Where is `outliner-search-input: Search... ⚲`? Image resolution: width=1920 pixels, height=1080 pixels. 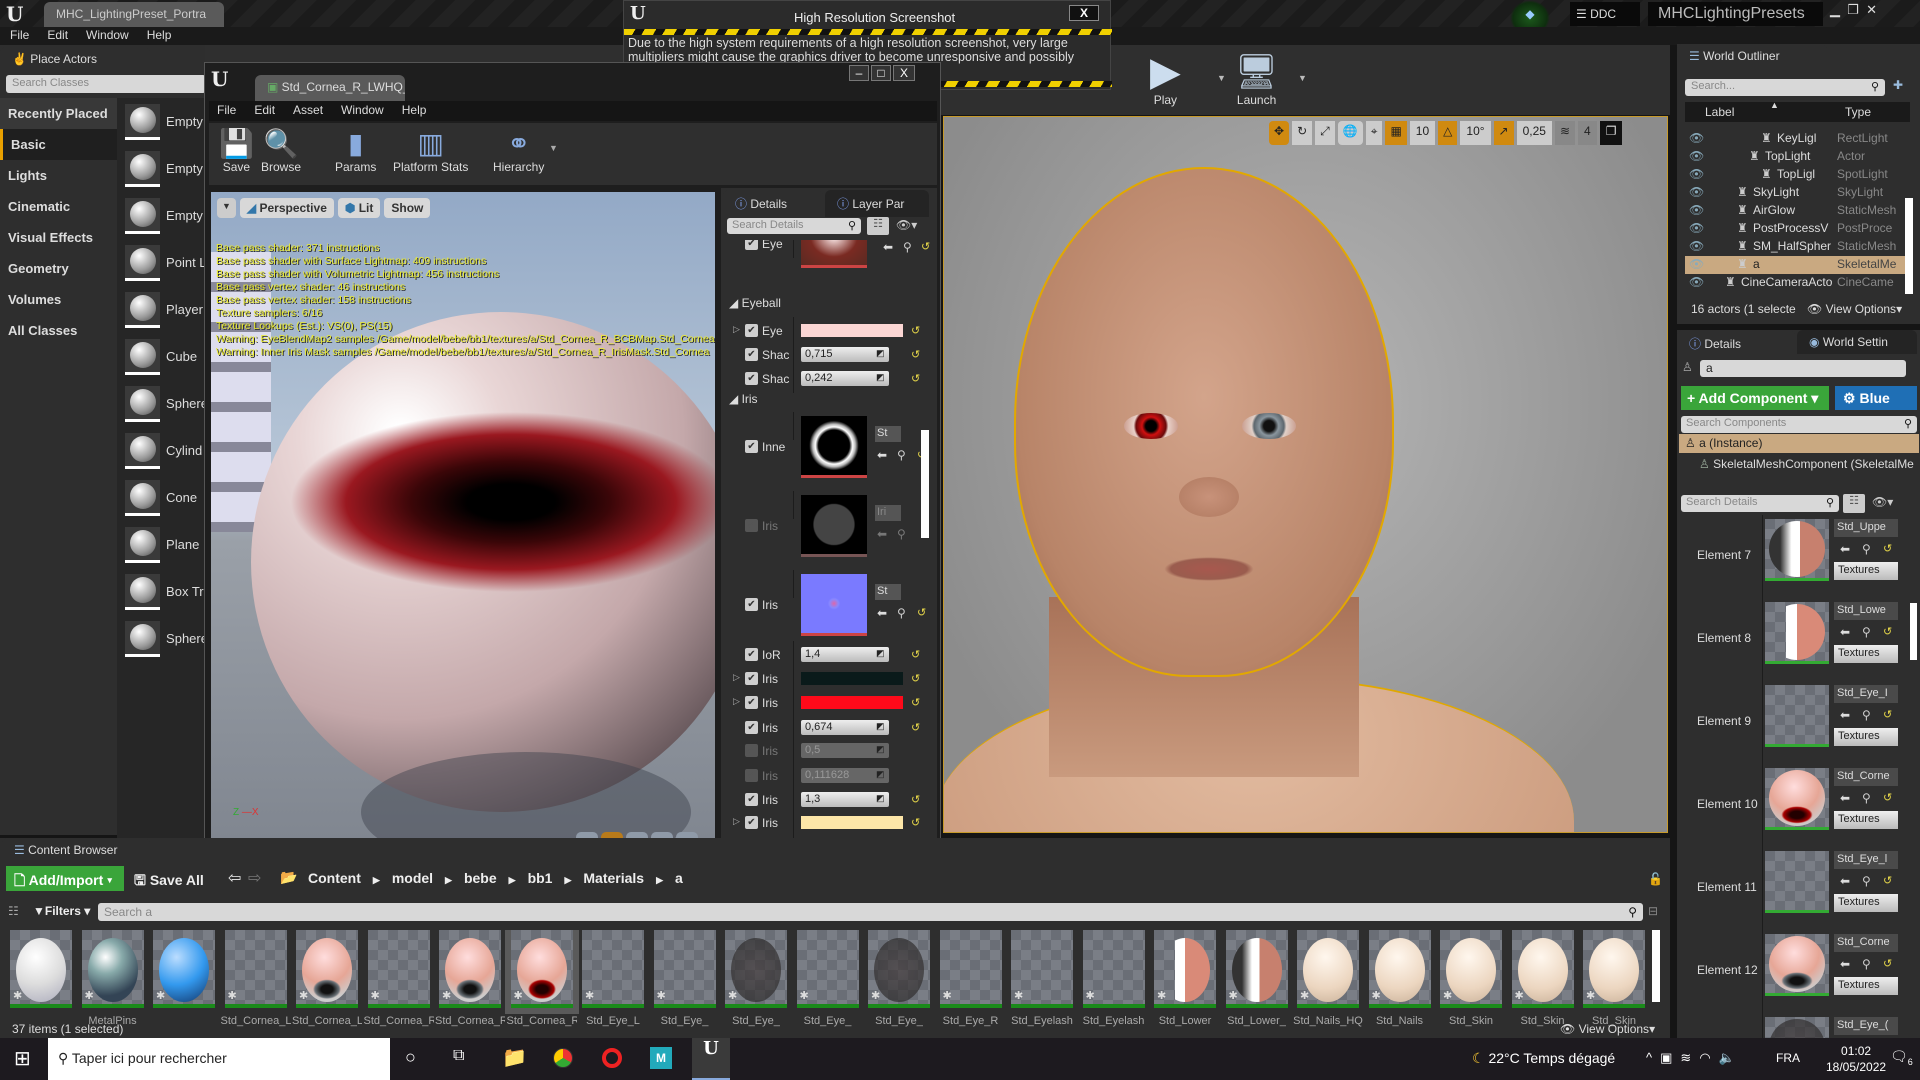 outliner-search-input: Search... ⚲ is located at coordinates (1785, 87).